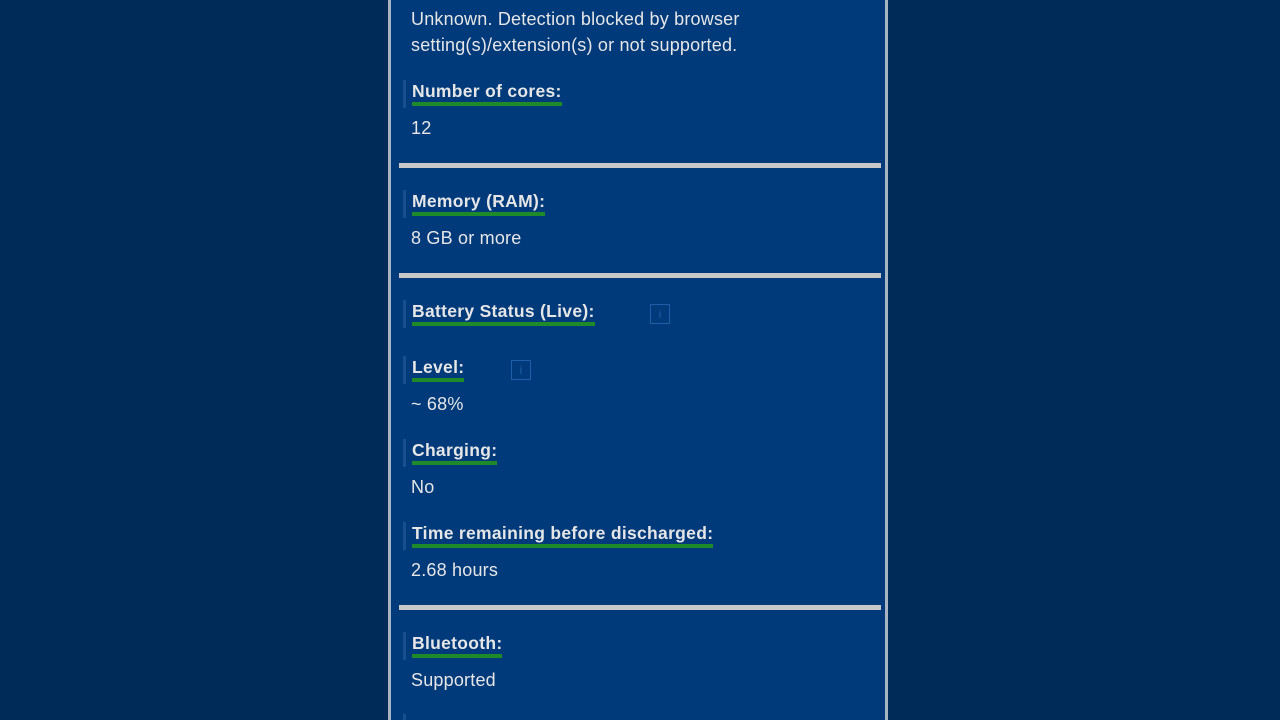 The image size is (1280, 720). Describe the element at coordinates (521, 370) in the screenshot. I see `level-info-icon: i` at that location.